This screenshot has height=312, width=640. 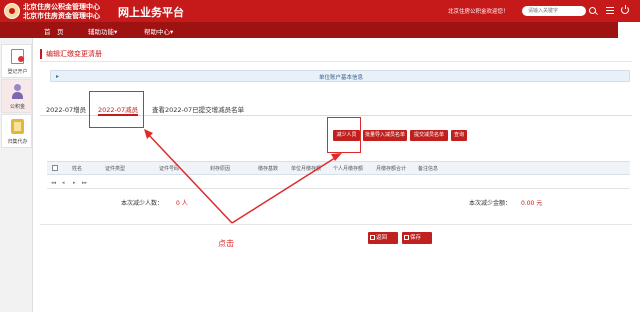 What do you see at coordinates (12, 11) in the screenshot?
I see `logo-icon` at bounding box center [12, 11].